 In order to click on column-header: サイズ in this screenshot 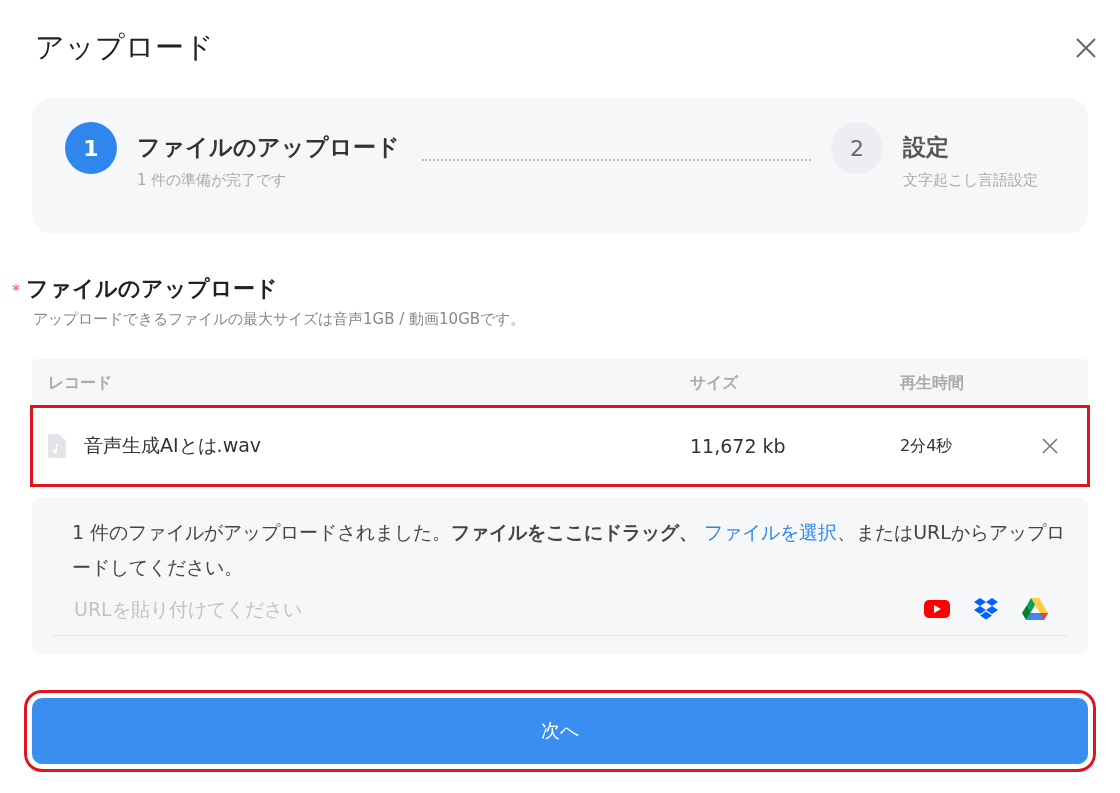, I will do `click(715, 383)`.